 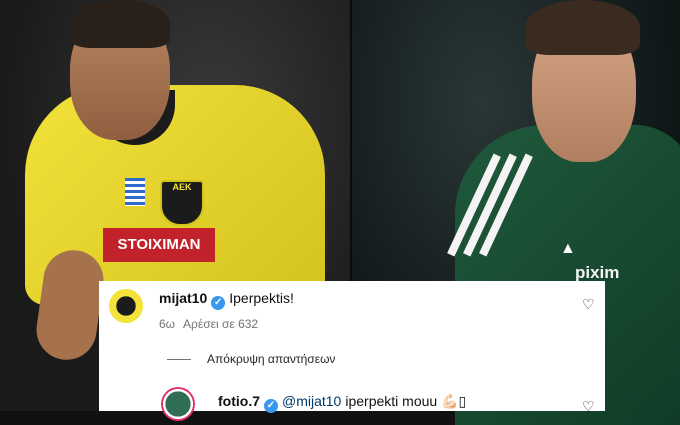 I want to click on right-player-hair, so click(x=582, y=27).